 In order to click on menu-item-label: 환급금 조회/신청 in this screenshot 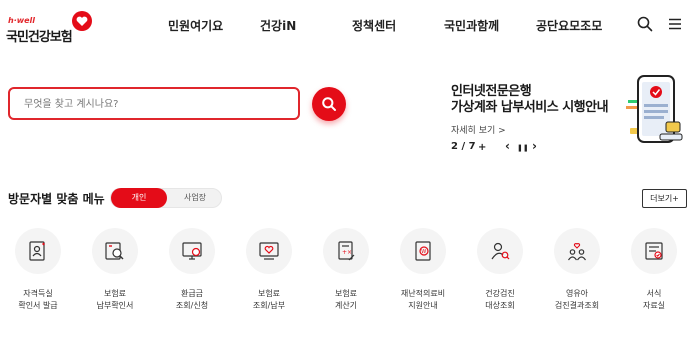, I will do `click(192, 300)`.